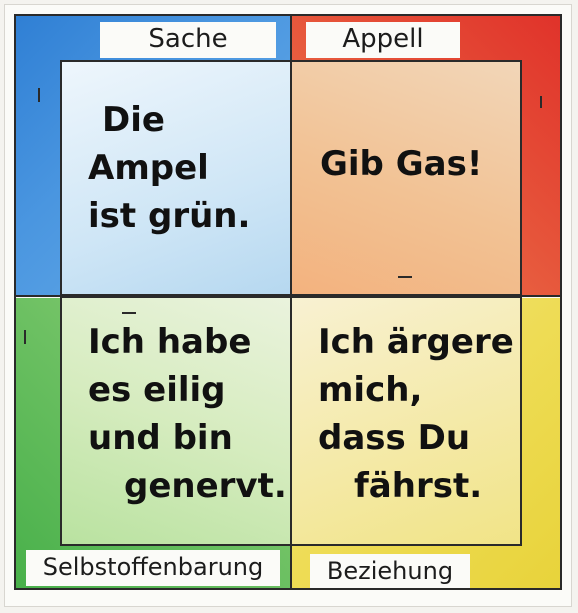  What do you see at coordinates (153, 568) in the screenshot?
I see `label-selbstoffenbarung: Selbstoffenbarung` at bounding box center [153, 568].